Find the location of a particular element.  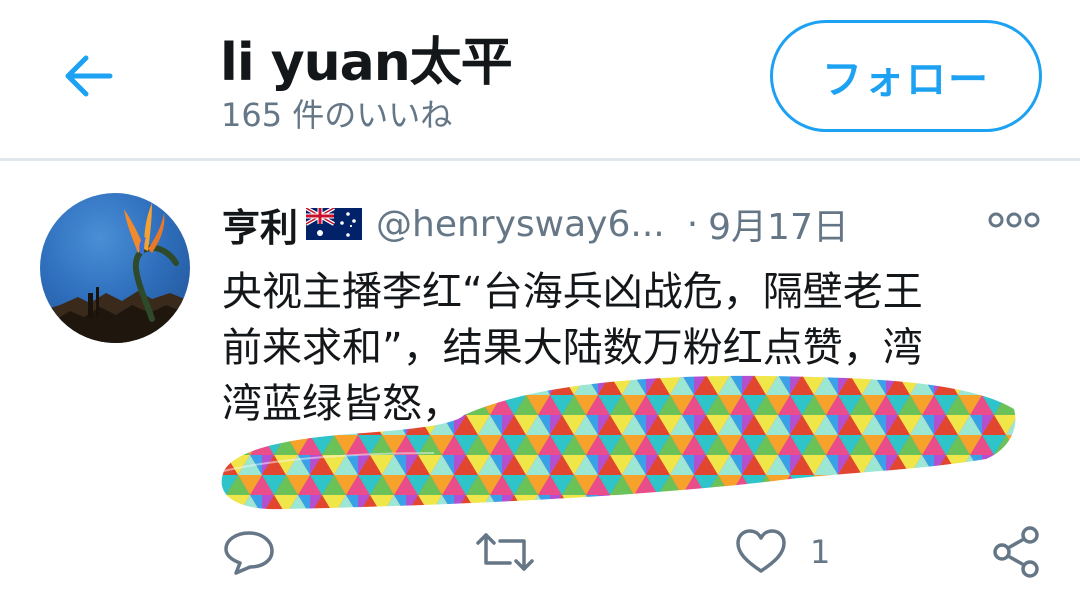

likes-count-label: 165 件のいいね is located at coordinates (337, 115).